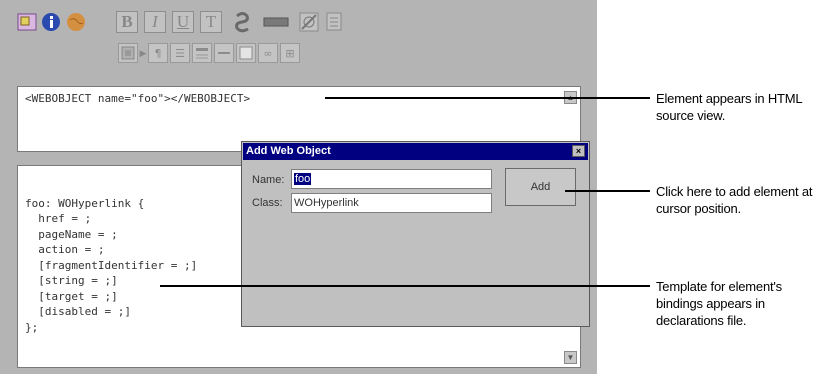 The image size is (825, 374). I want to click on globe-icon, so click(76, 22).